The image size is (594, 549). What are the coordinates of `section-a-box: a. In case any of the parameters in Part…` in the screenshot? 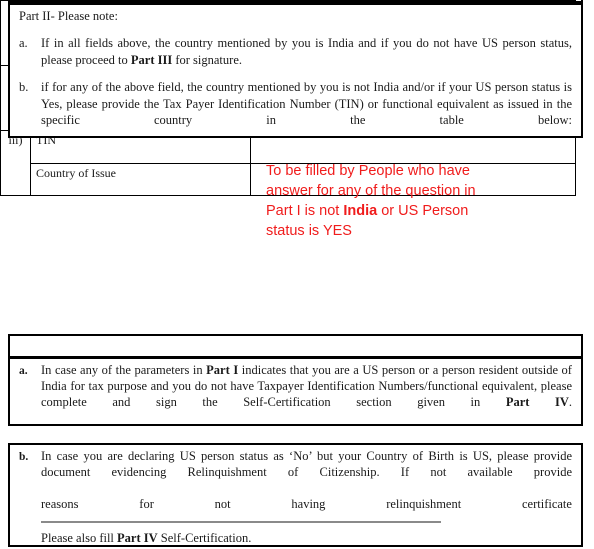 It's located at (295, 391).